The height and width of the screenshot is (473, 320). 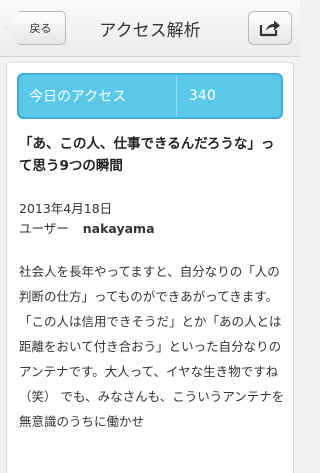 I want to click on access-counter: 今日のアクセス 340, so click(x=150, y=96).